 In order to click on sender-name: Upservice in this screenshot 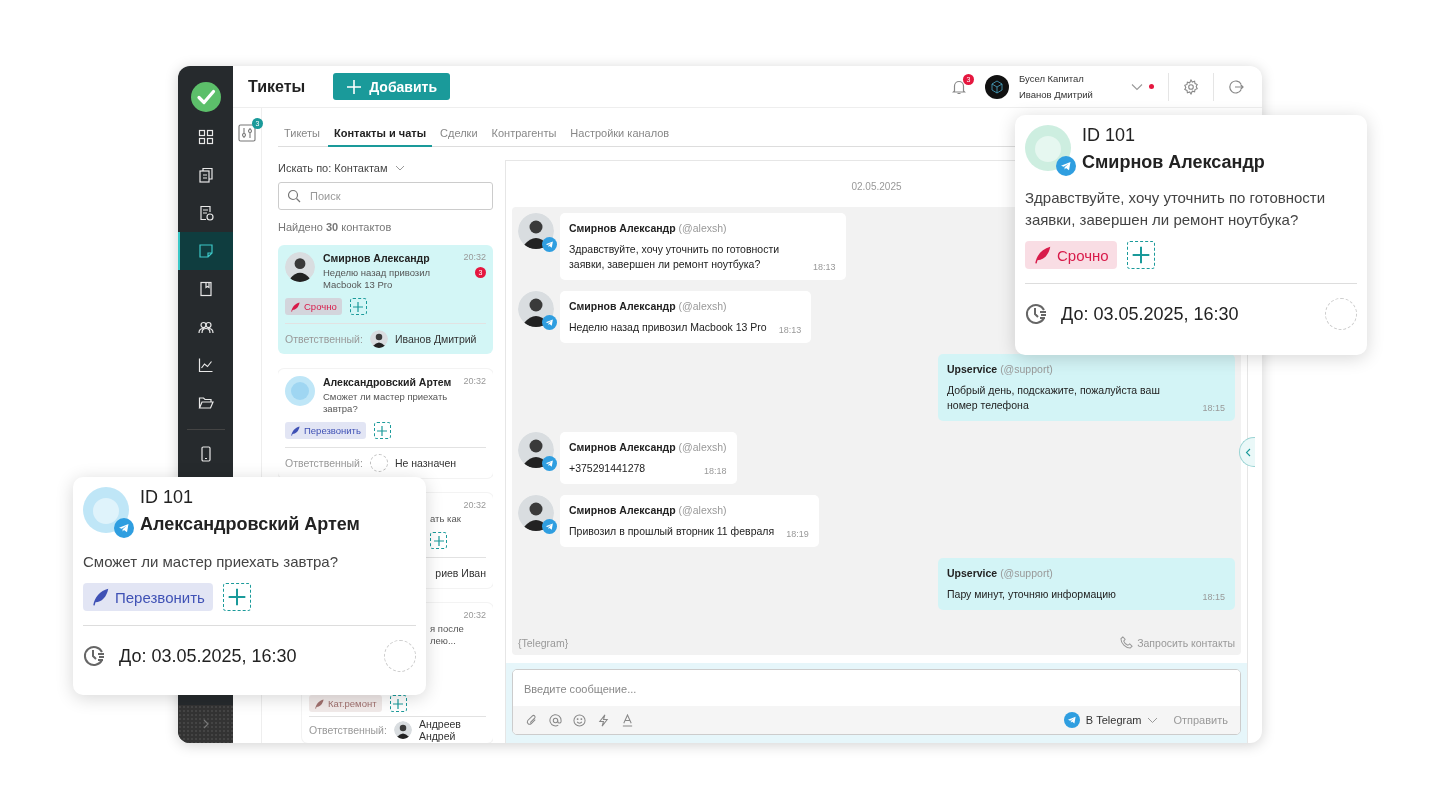, I will do `click(972, 573)`.